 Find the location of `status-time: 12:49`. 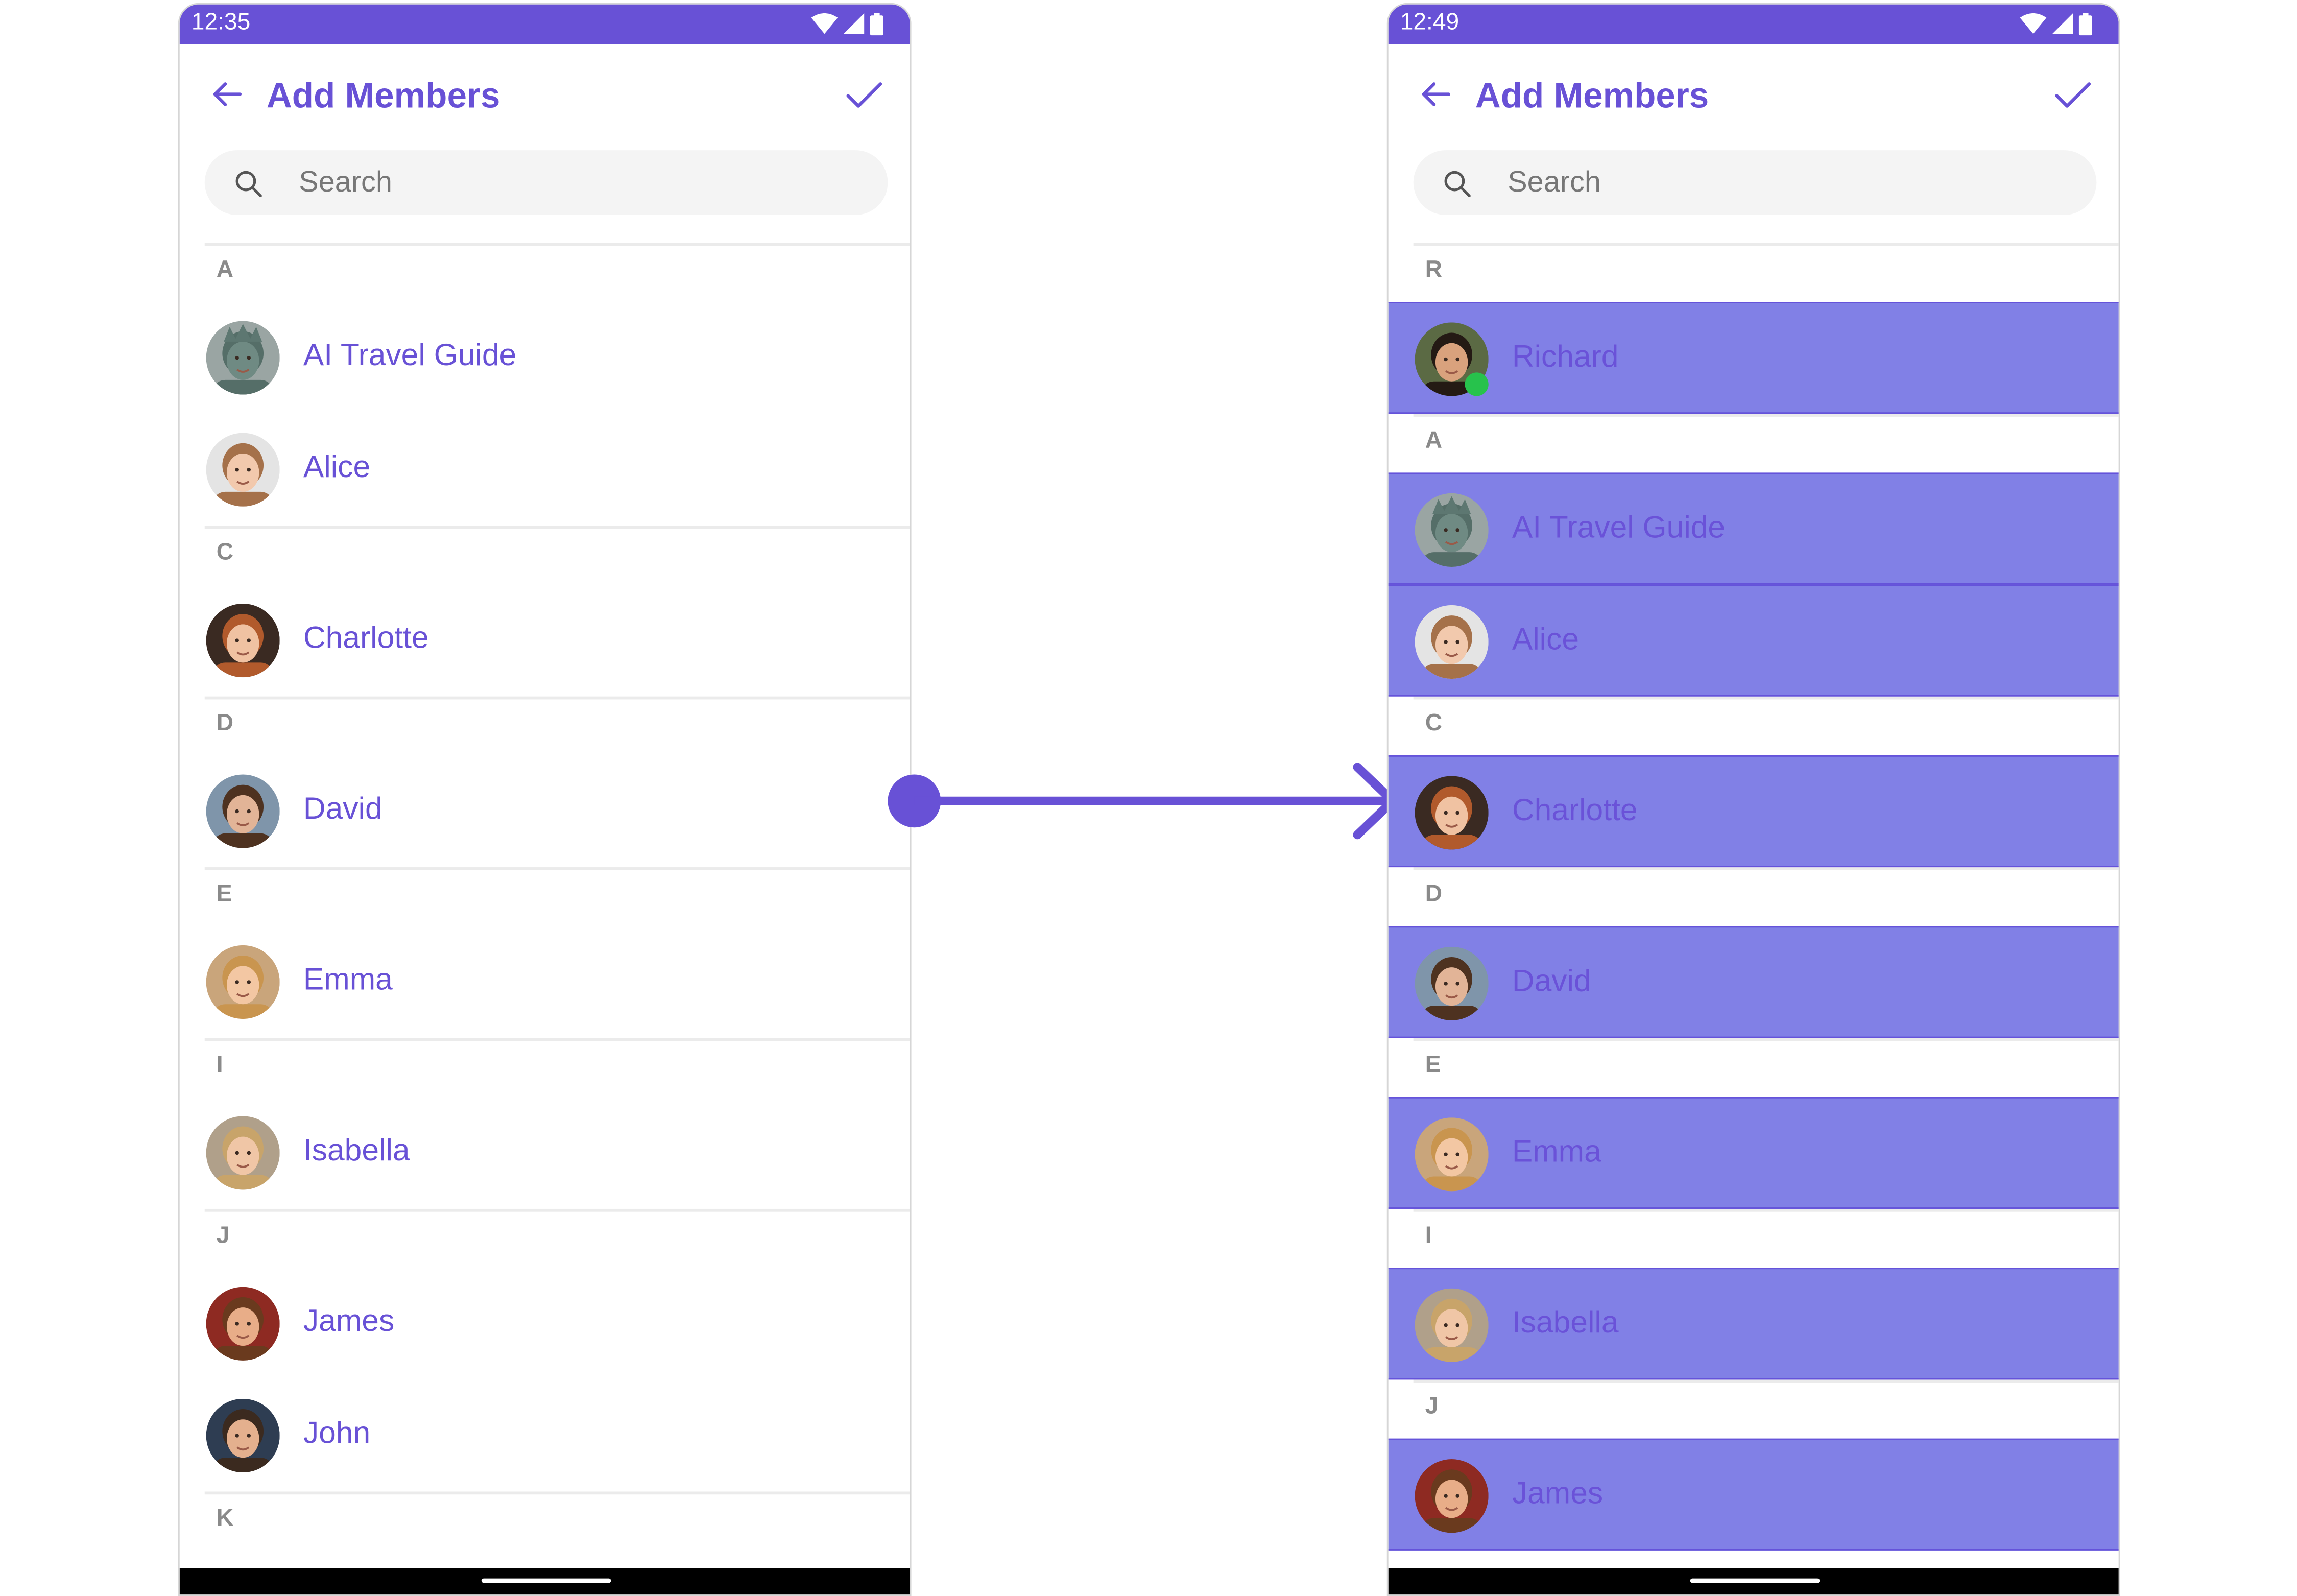

status-time: 12:49 is located at coordinates (1429, 23).